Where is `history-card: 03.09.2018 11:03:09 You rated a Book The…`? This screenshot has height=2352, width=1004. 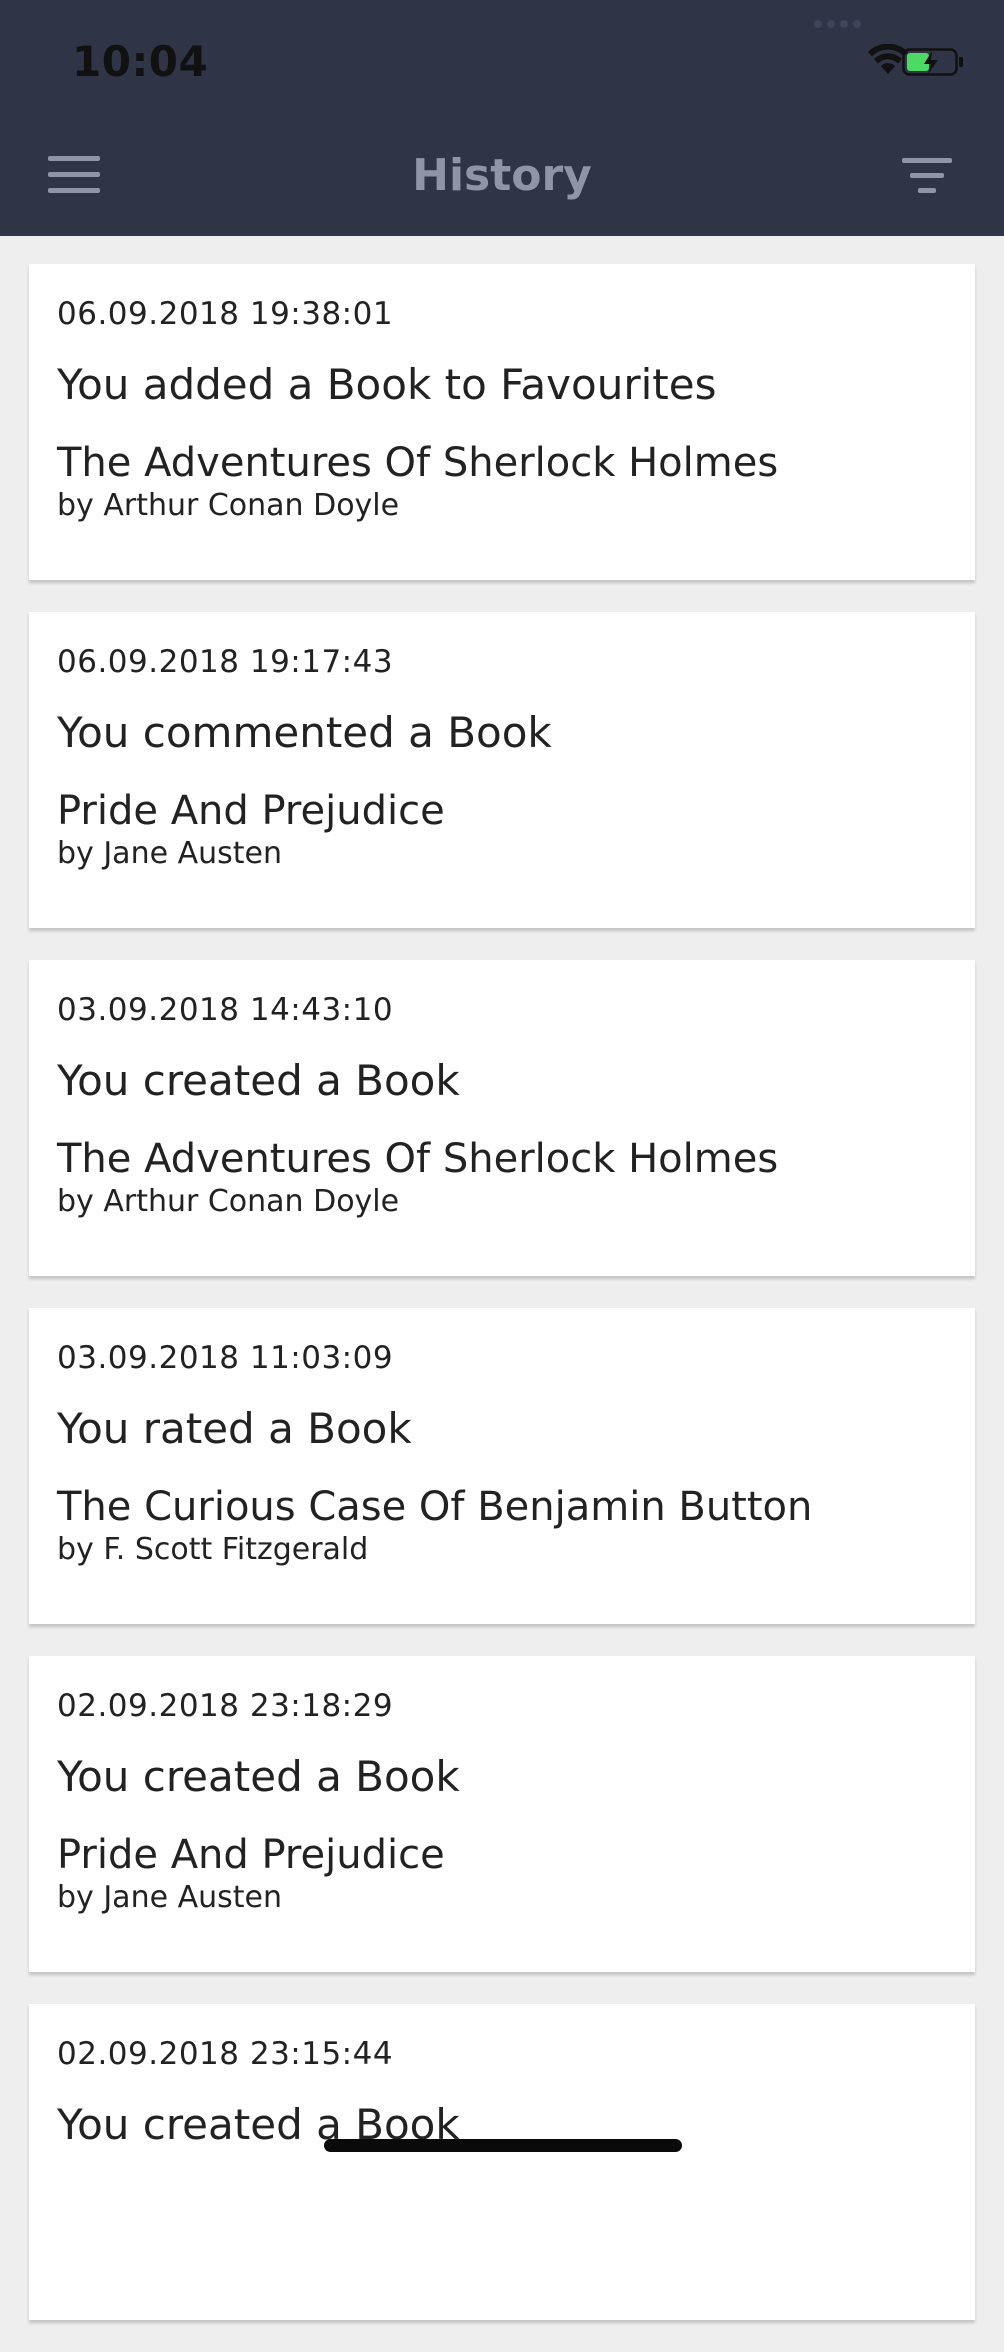 history-card: 03.09.2018 11:03:09 You rated a Book The… is located at coordinates (502, 1466).